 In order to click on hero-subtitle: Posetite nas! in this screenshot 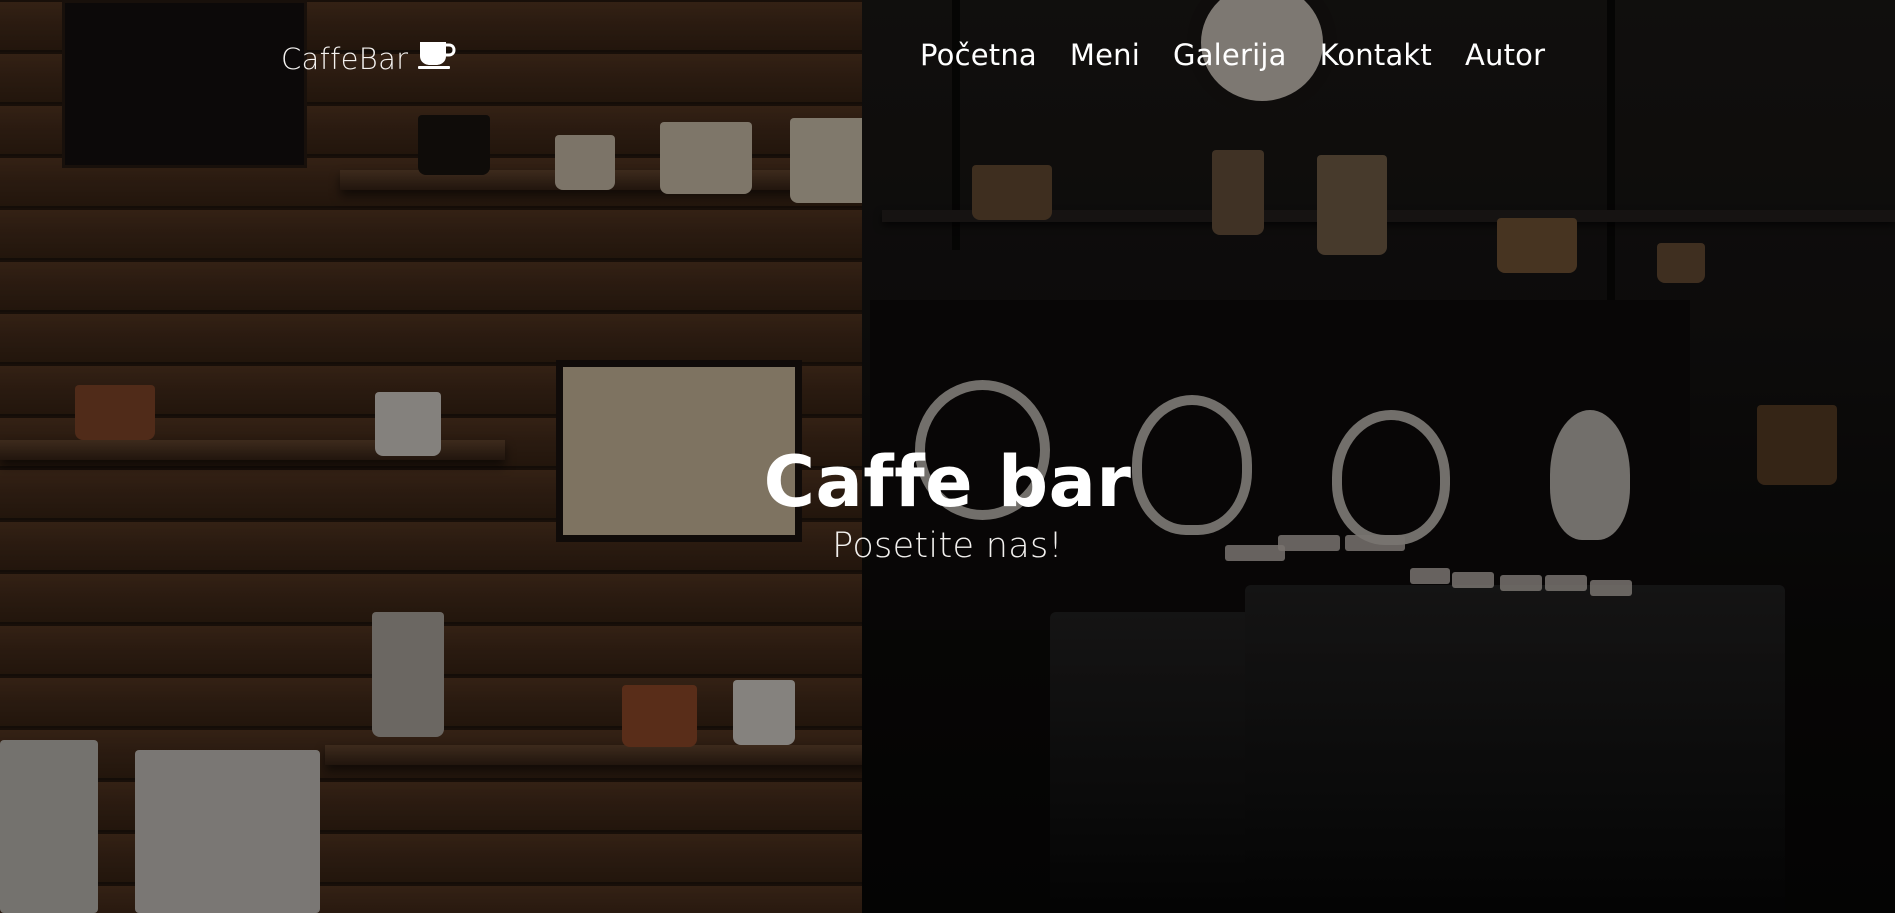, I will do `click(947, 546)`.